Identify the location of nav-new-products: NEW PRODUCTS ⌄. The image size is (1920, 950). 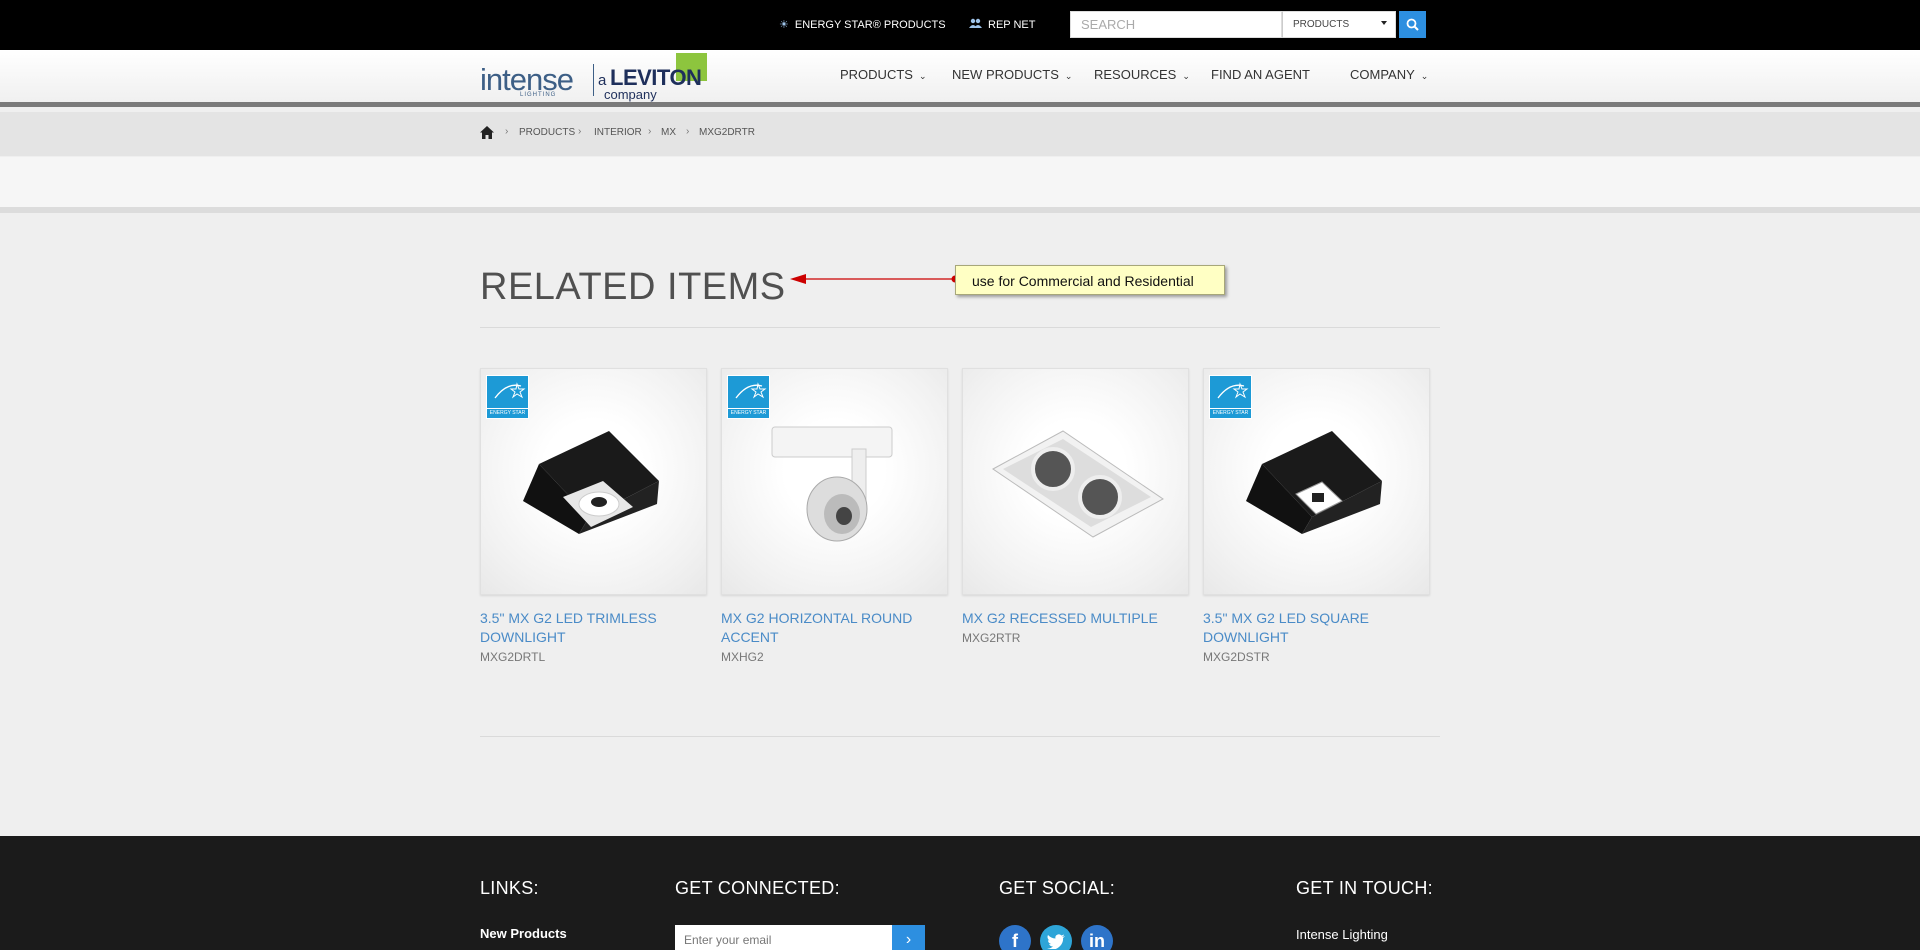
(1012, 74).